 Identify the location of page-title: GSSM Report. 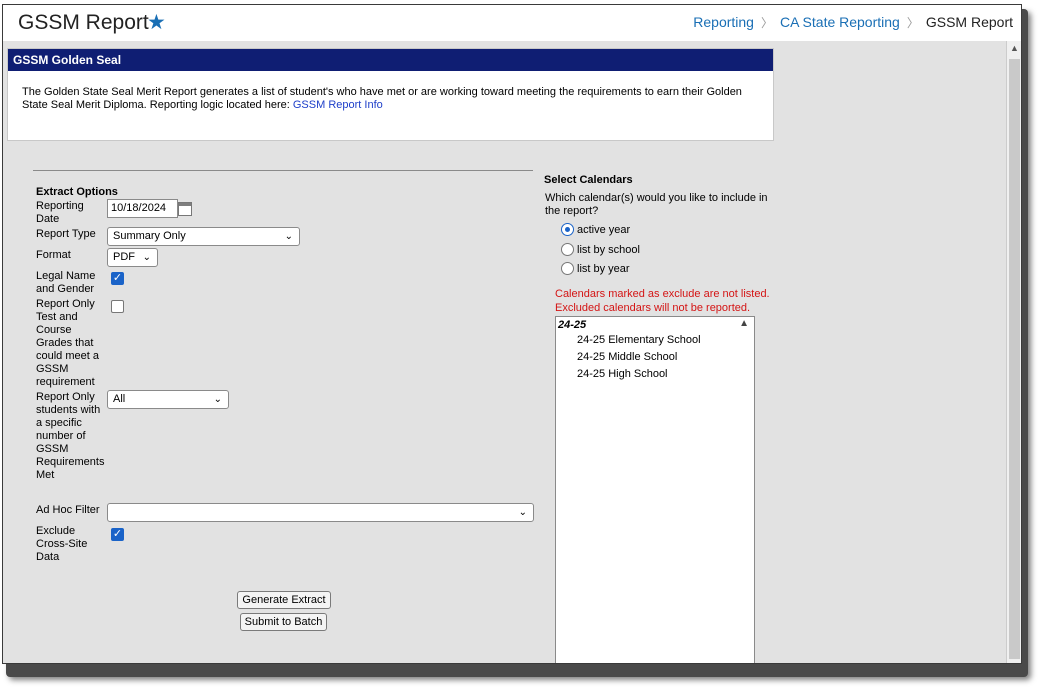
(83, 22).